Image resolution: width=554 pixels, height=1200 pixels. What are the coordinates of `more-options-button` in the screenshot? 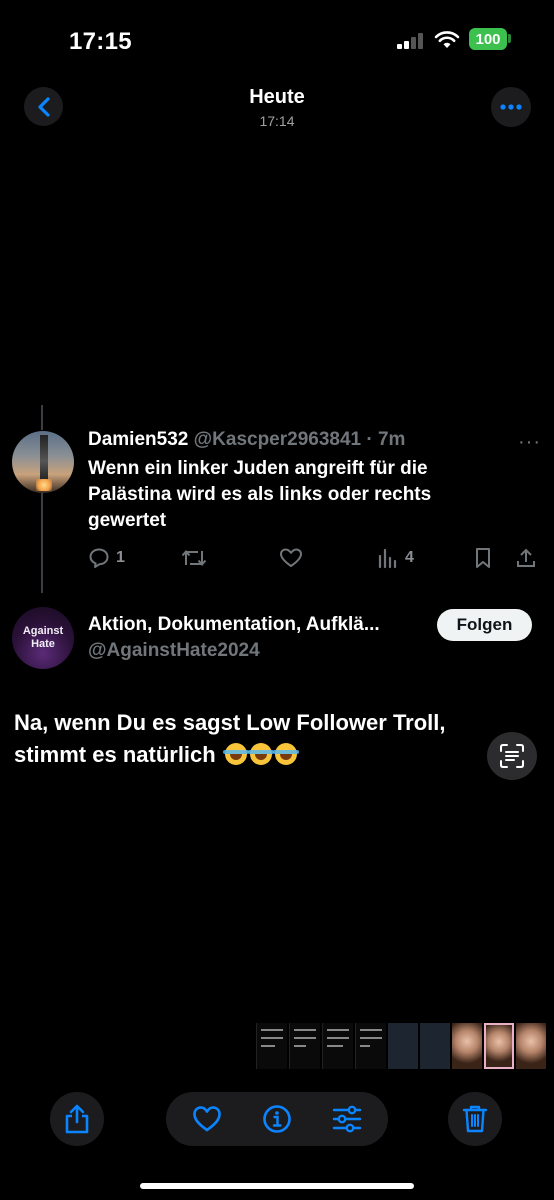 It's located at (511, 107).